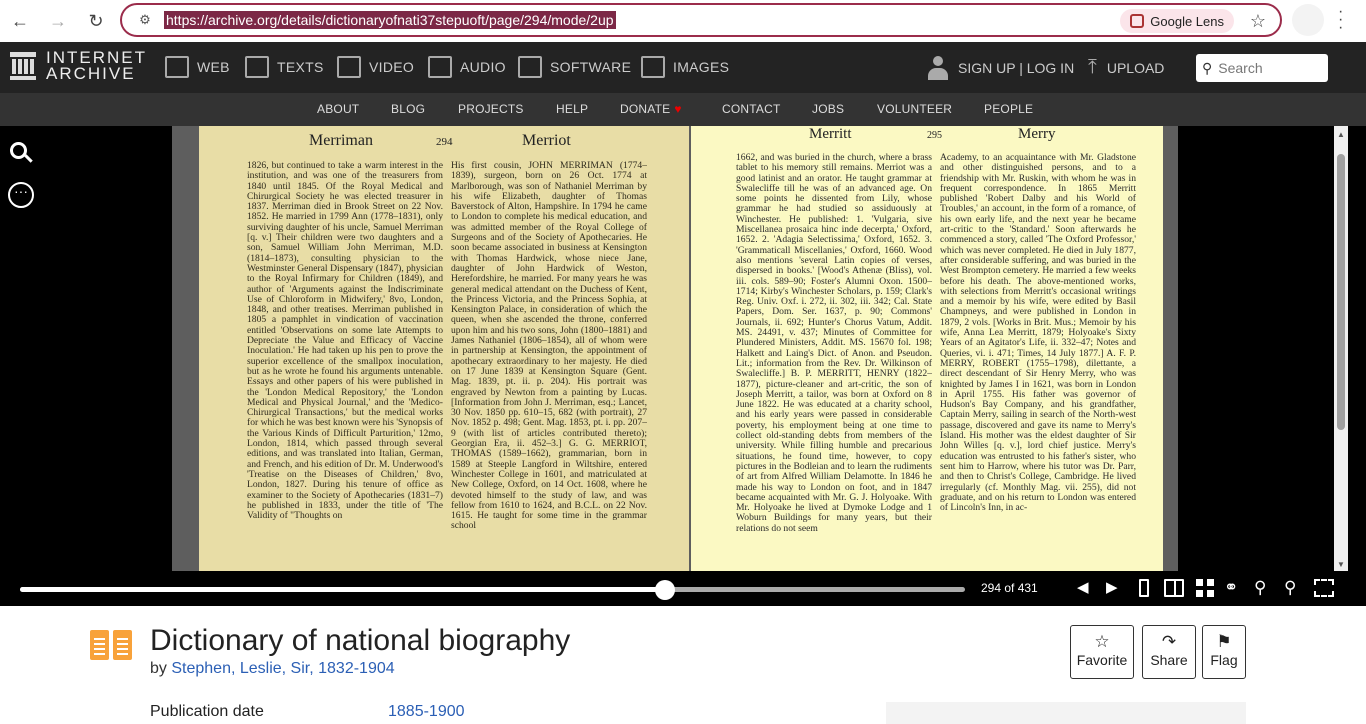 The image size is (1366, 724). Describe the element at coordinates (360, 640) in the screenshot. I see `item-title: Dictionary of national biography` at that location.